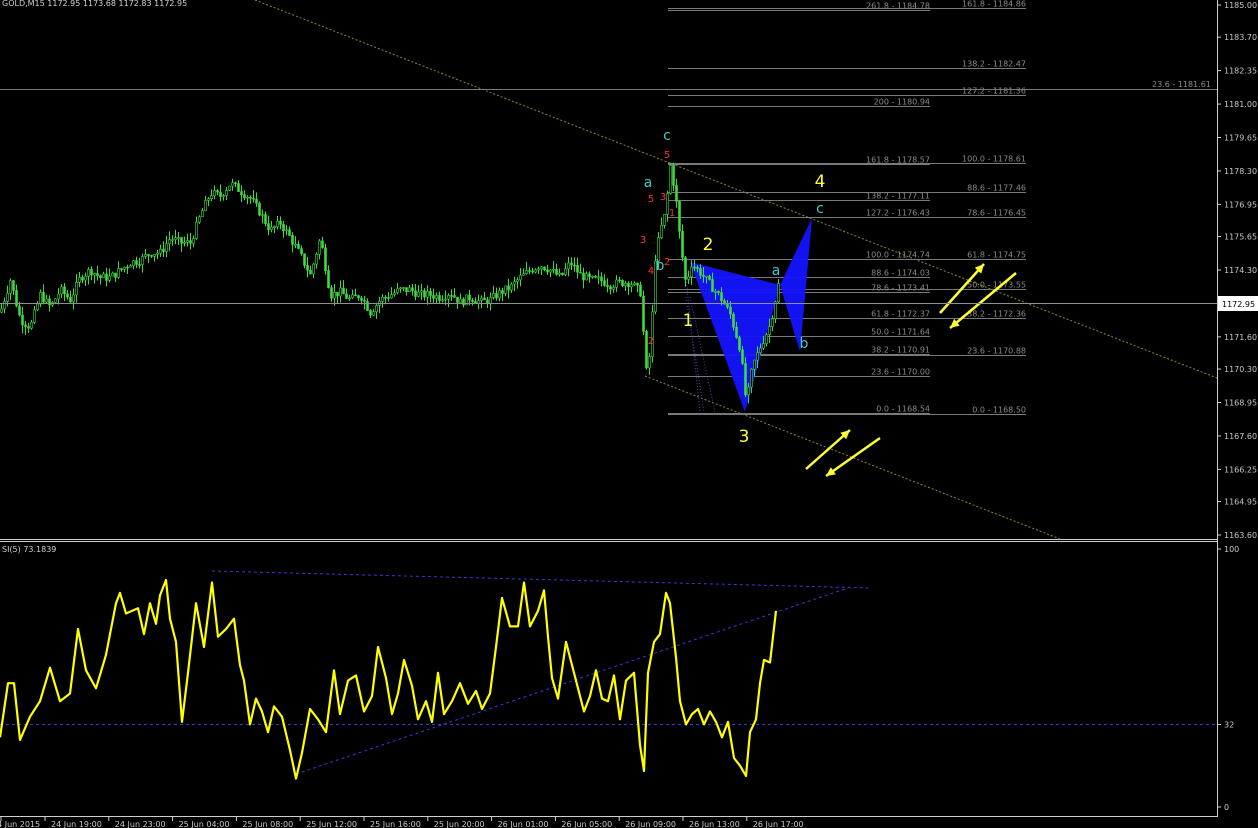 The width and height of the screenshot is (1258, 828). What do you see at coordinates (996, 314) in the screenshot?
I see `fib-right-label: 38.2 - 1172.36` at bounding box center [996, 314].